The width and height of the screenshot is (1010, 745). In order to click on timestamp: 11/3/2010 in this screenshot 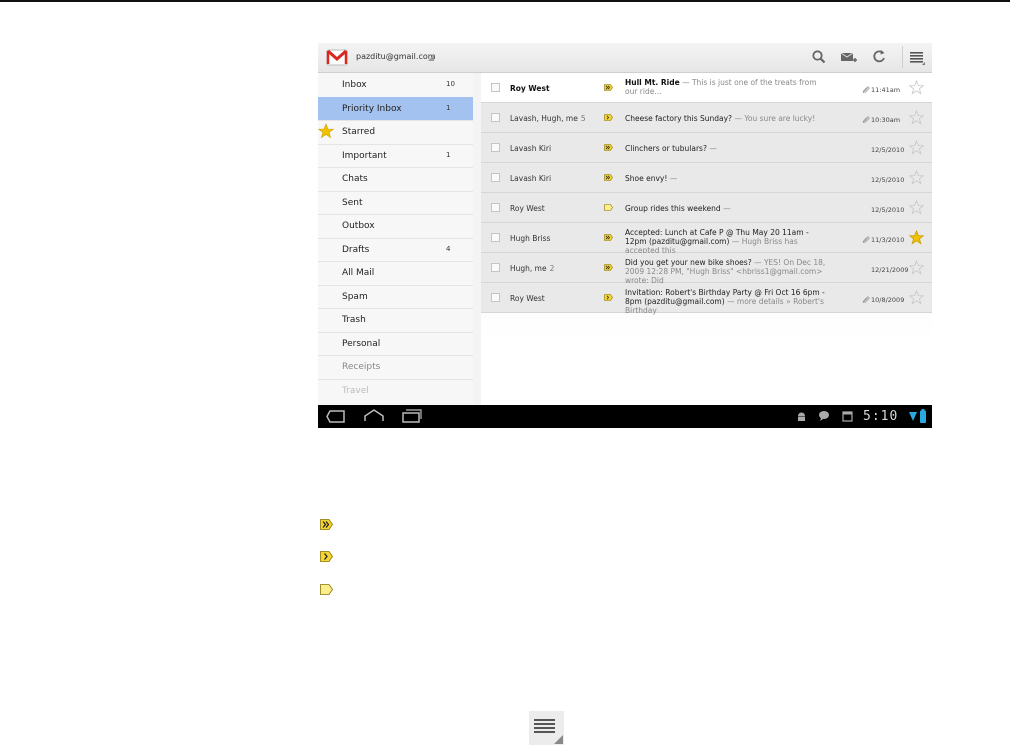, I will do `click(888, 240)`.